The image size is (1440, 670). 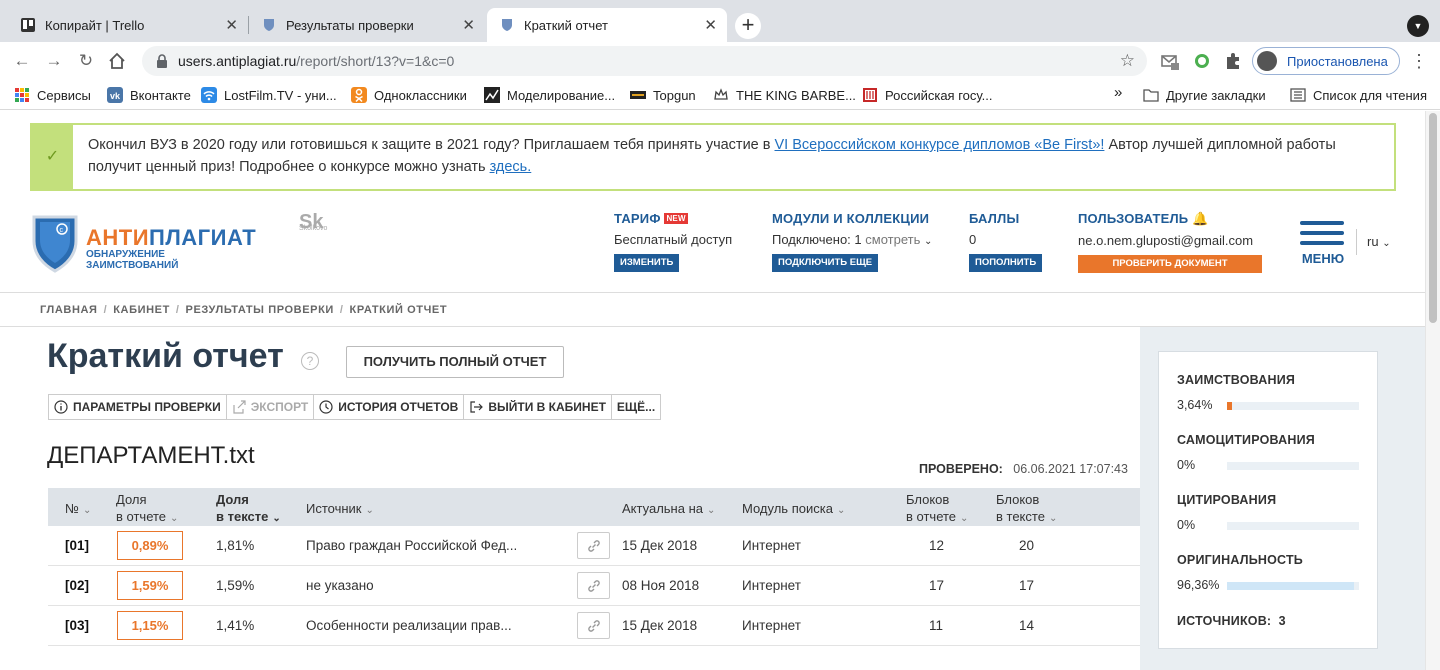 What do you see at coordinates (825, 263) in the screenshot?
I see `connect-more-button: ПОДКЛЮЧИТЬ ЕЩЕ` at bounding box center [825, 263].